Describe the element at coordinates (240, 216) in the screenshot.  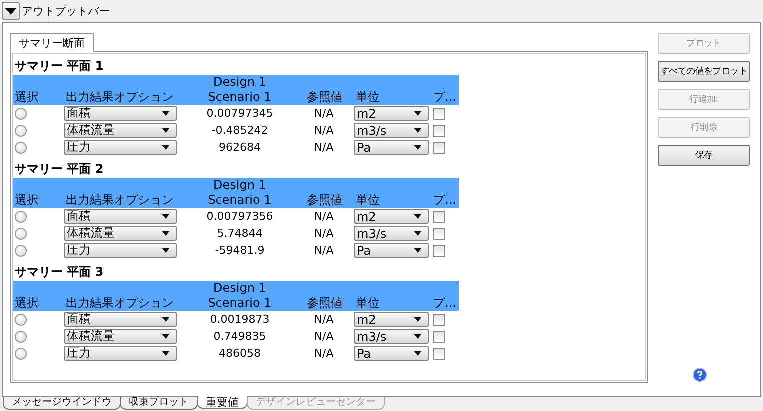
I see `value-cell: 0.00797356` at that location.